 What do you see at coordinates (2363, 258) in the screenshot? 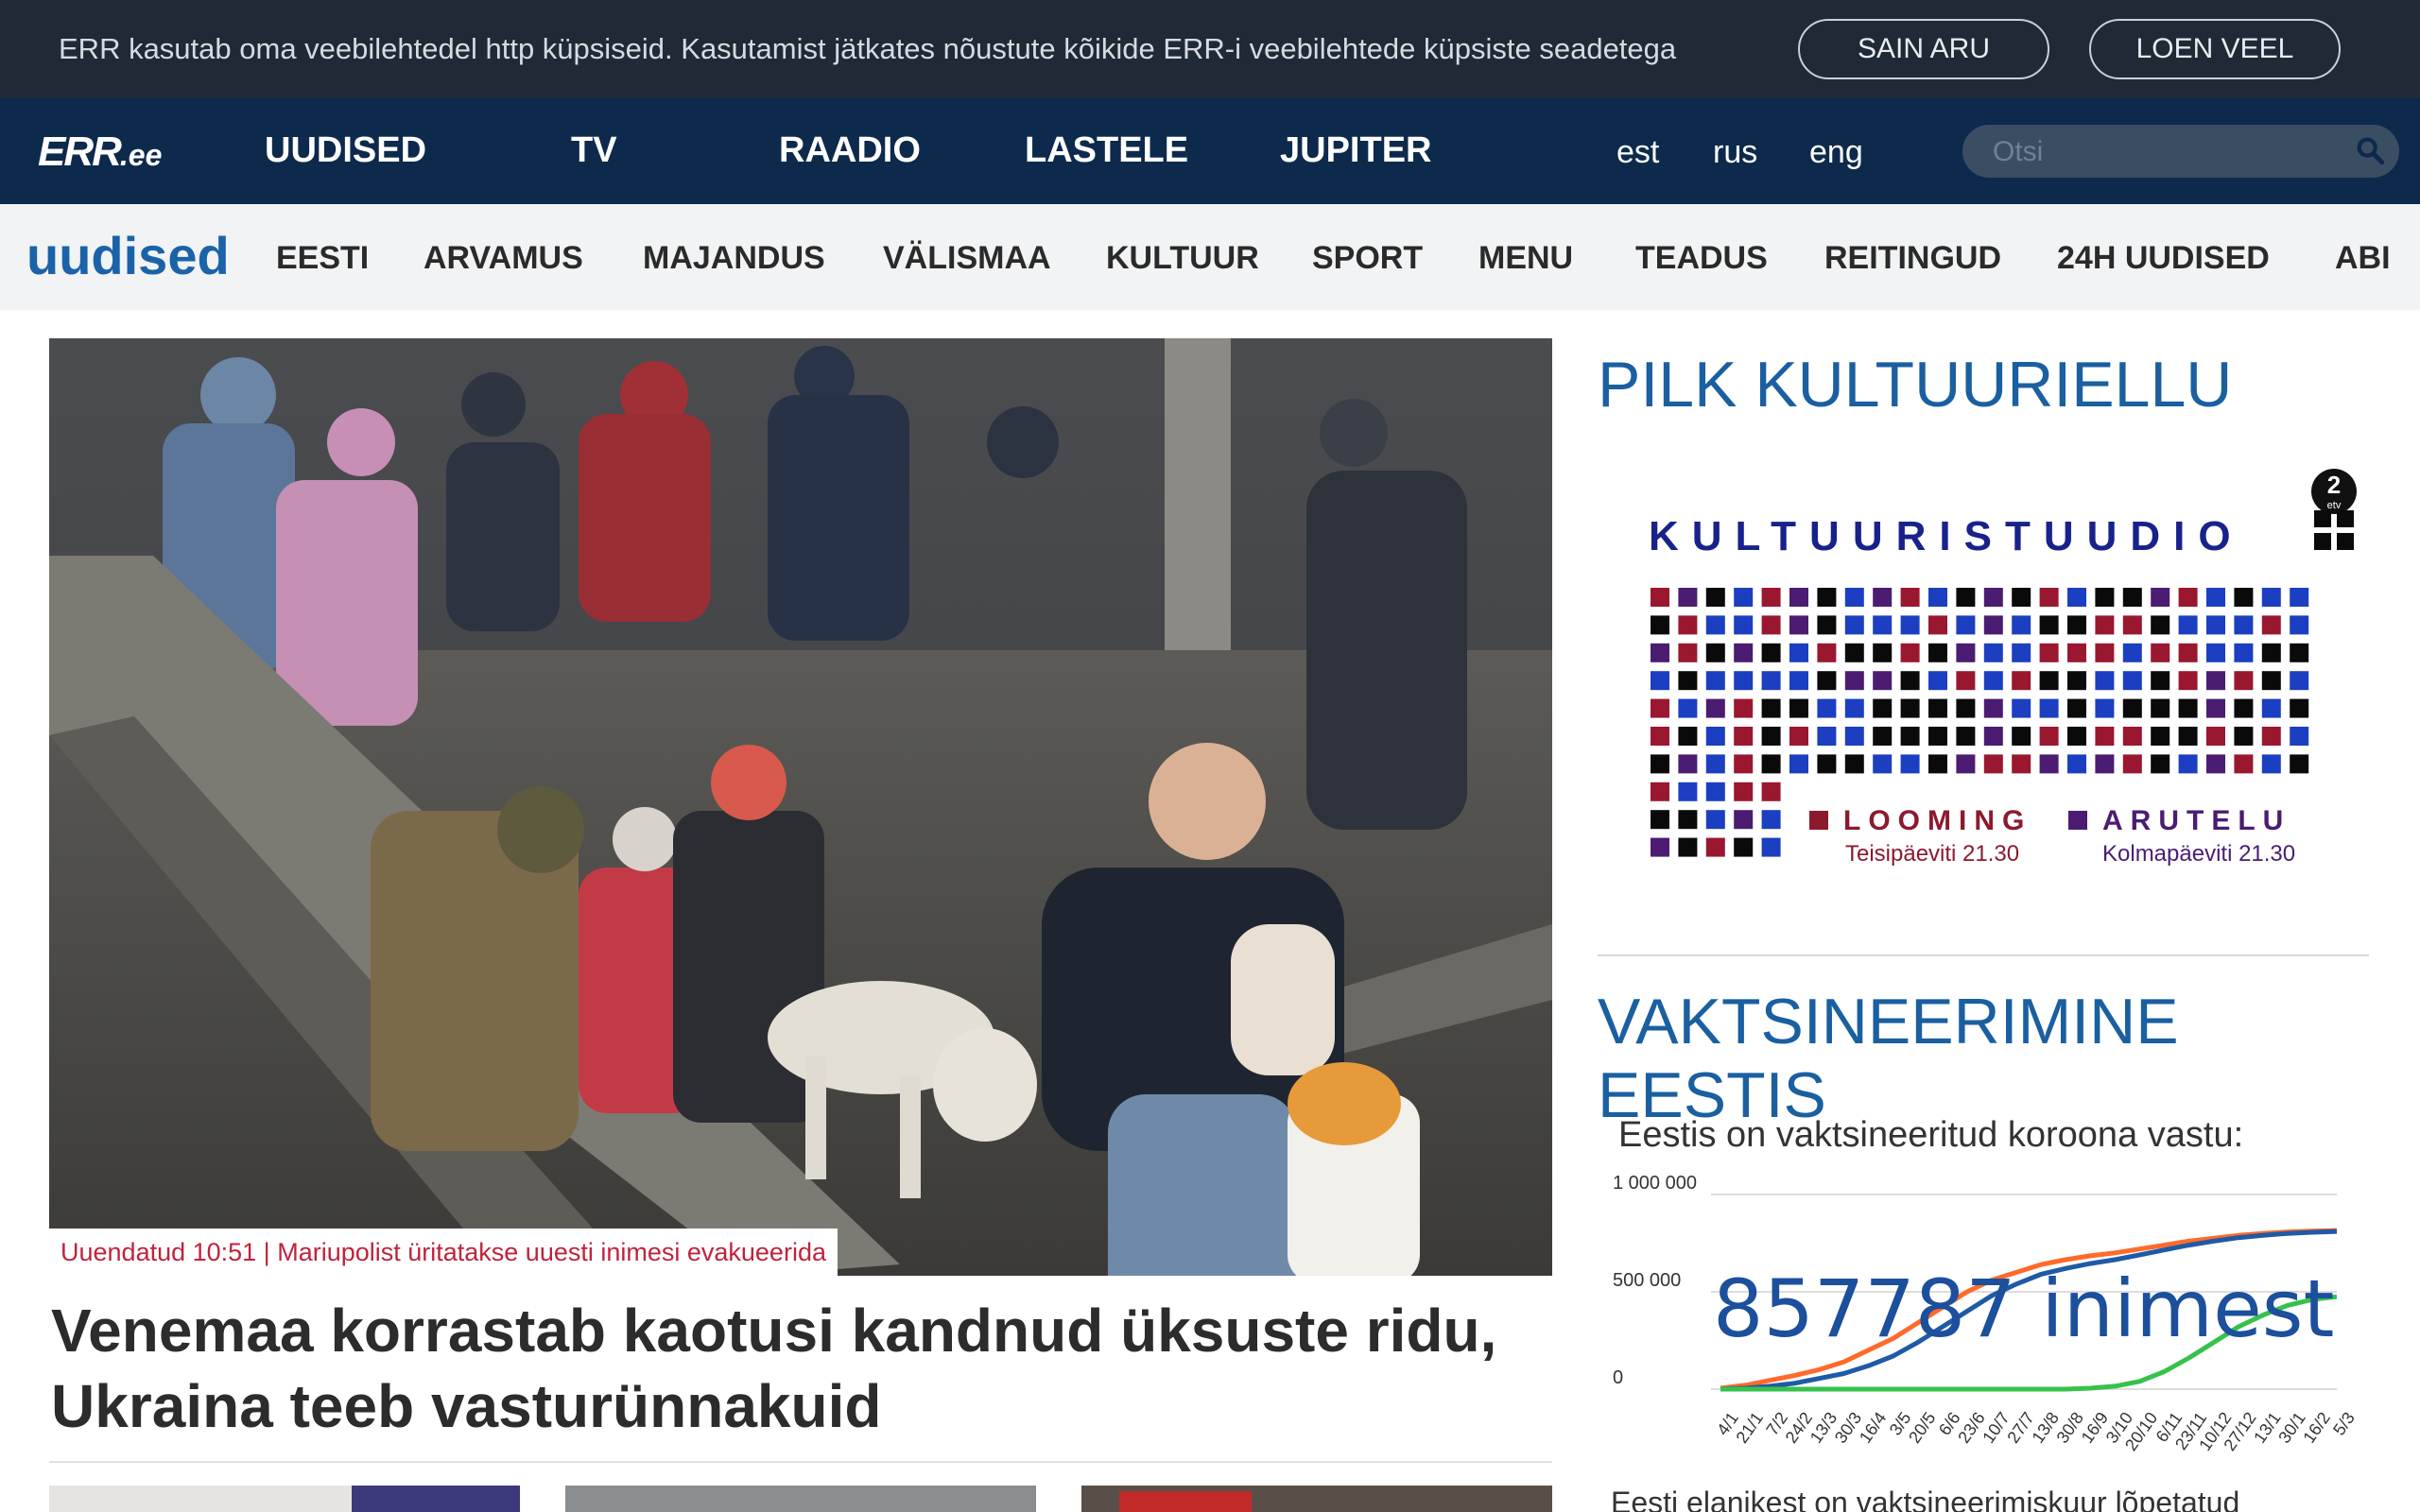
I see `section-abi: ABI` at bounding box center [2363, 258].